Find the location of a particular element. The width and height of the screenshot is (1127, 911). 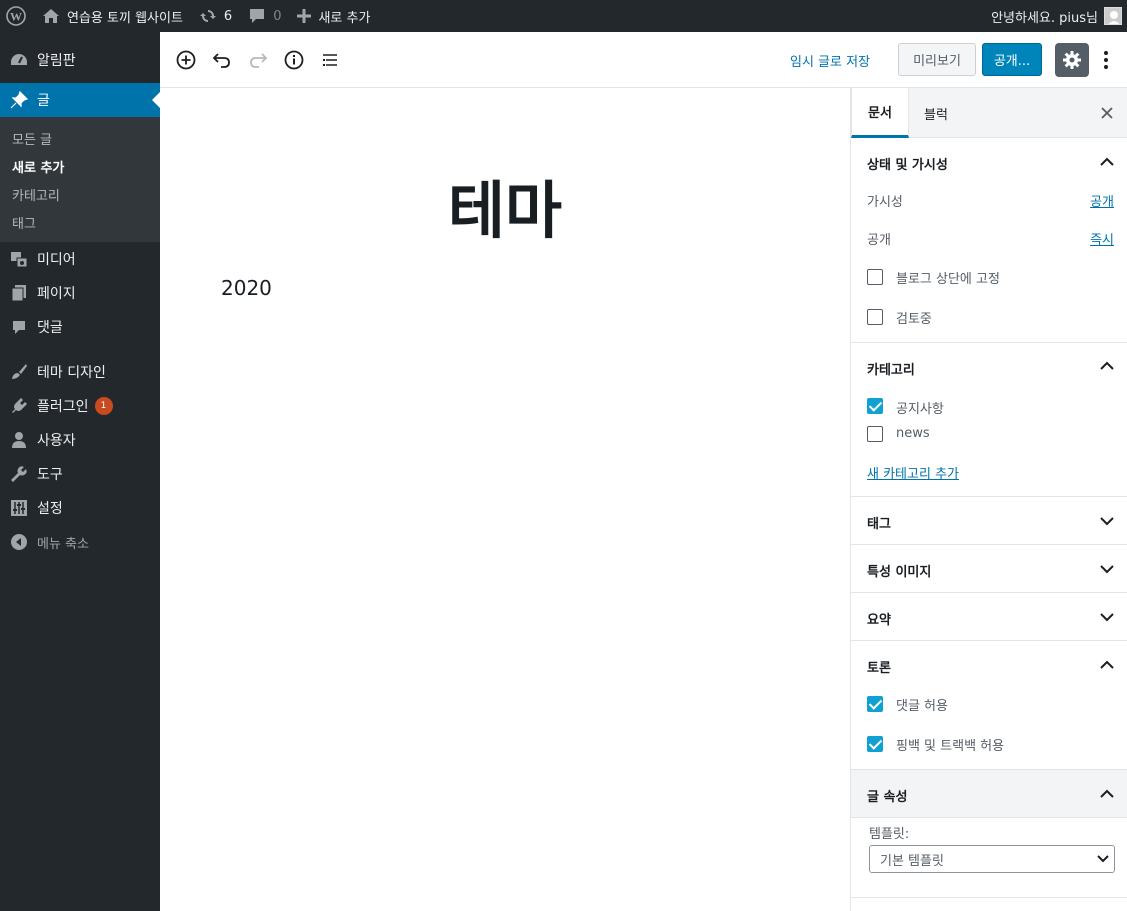

pending-review-checkbox is located at coordinates (875, 317).